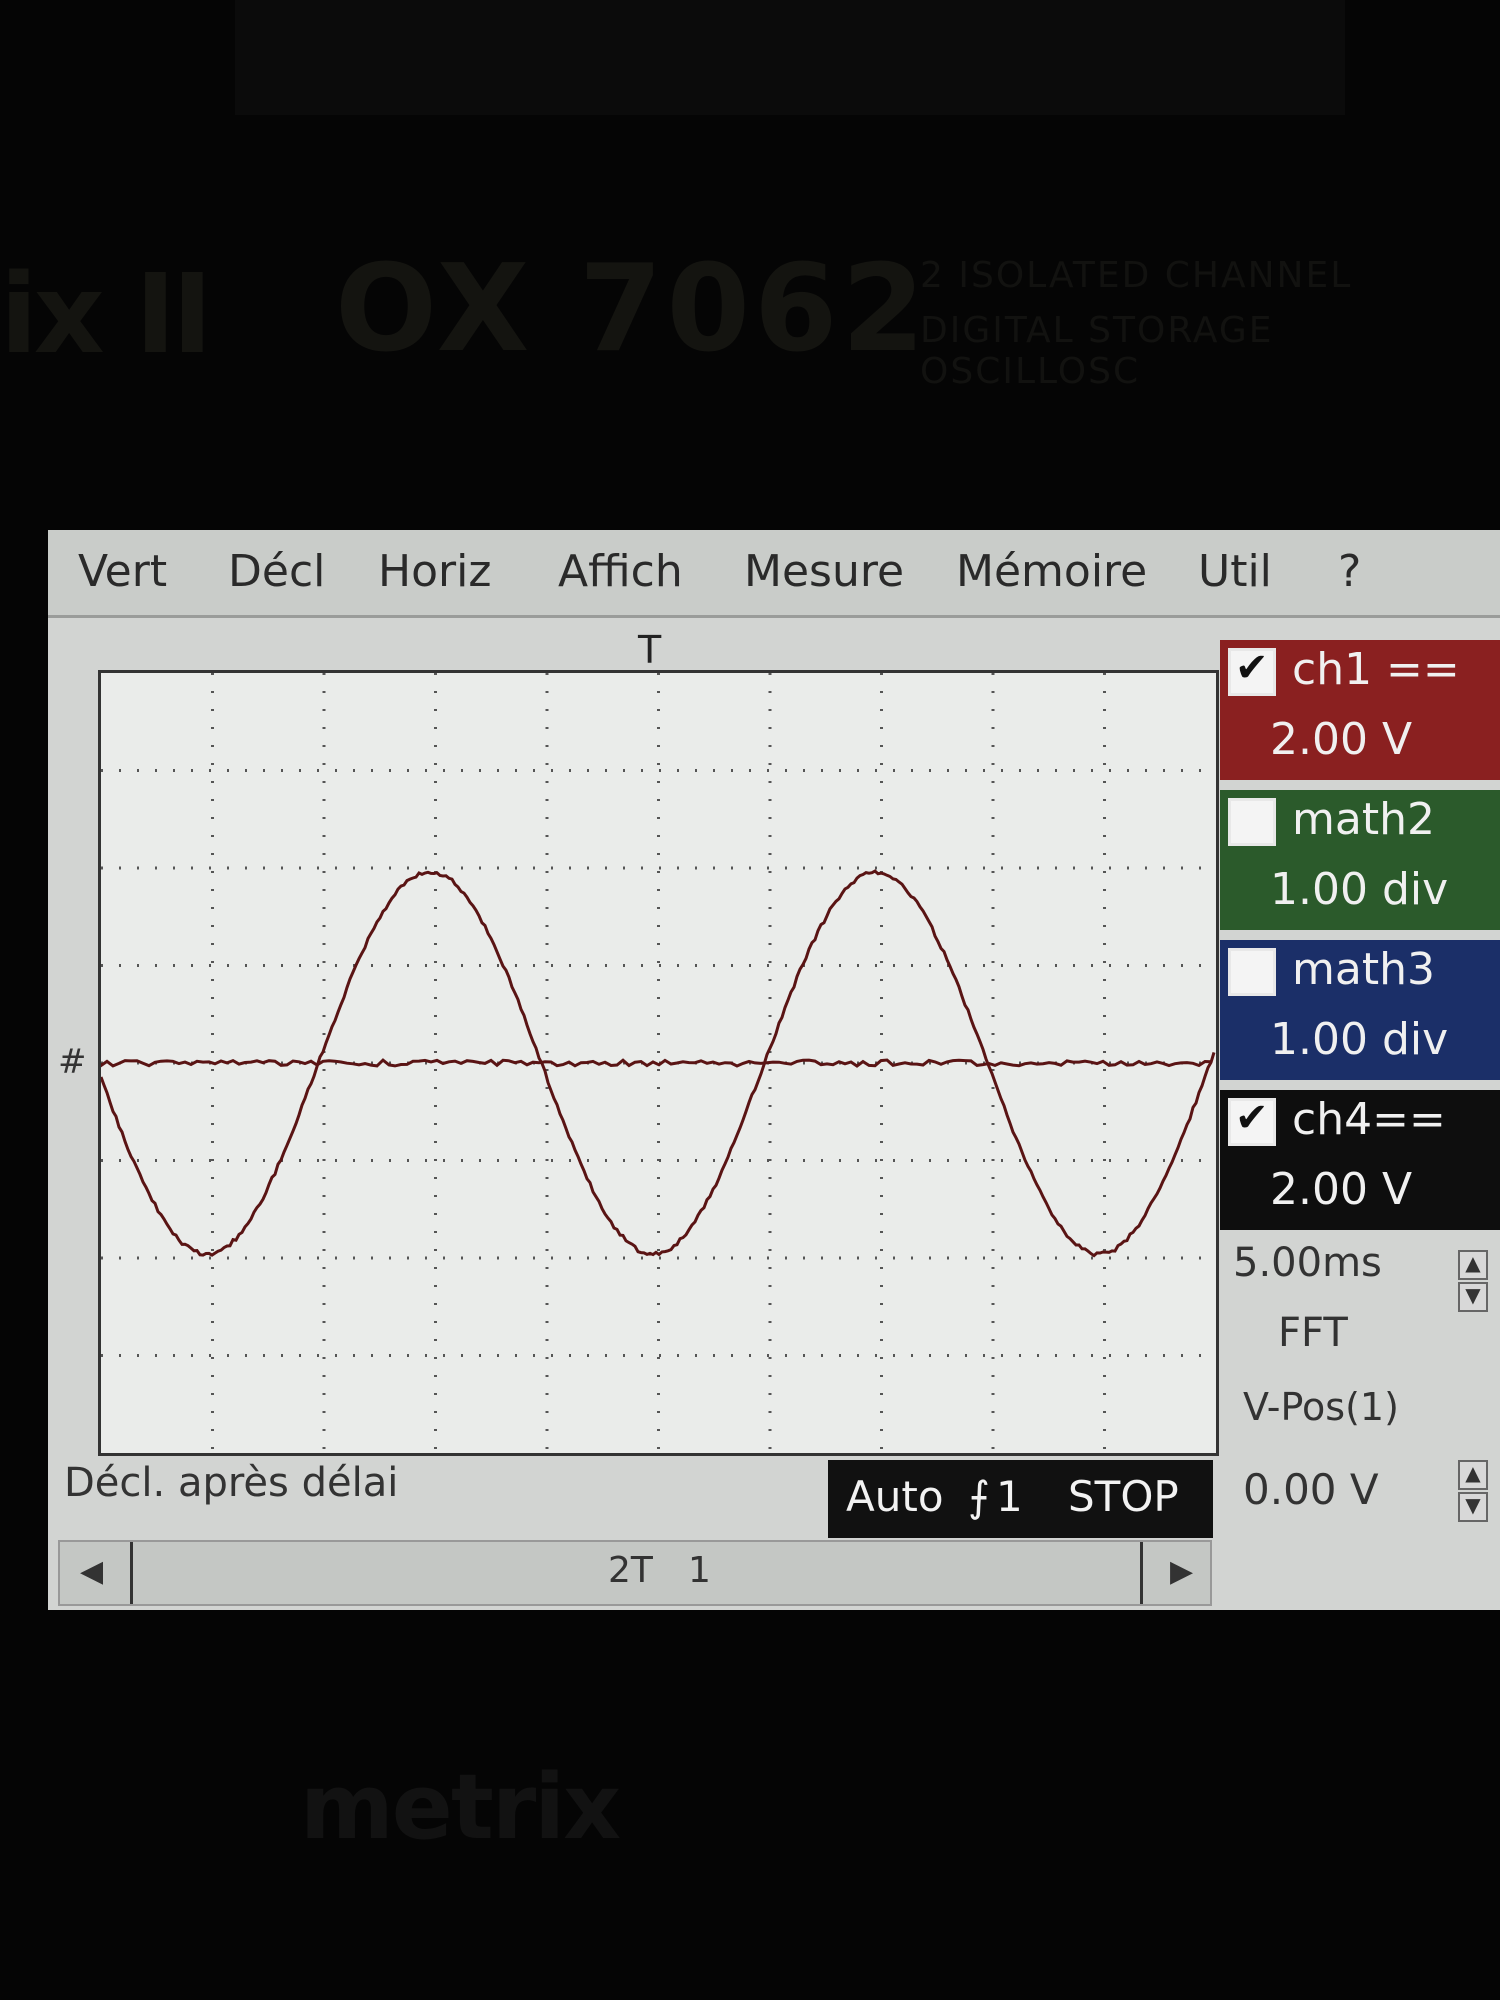 Image resolution: width=1500 pixels, height=2000 pixels. What do you see at coordinates (1473, 1507) in the screenshot?
I see `vpos-down-icon: ▼` at bounding box center [1473, 1507].